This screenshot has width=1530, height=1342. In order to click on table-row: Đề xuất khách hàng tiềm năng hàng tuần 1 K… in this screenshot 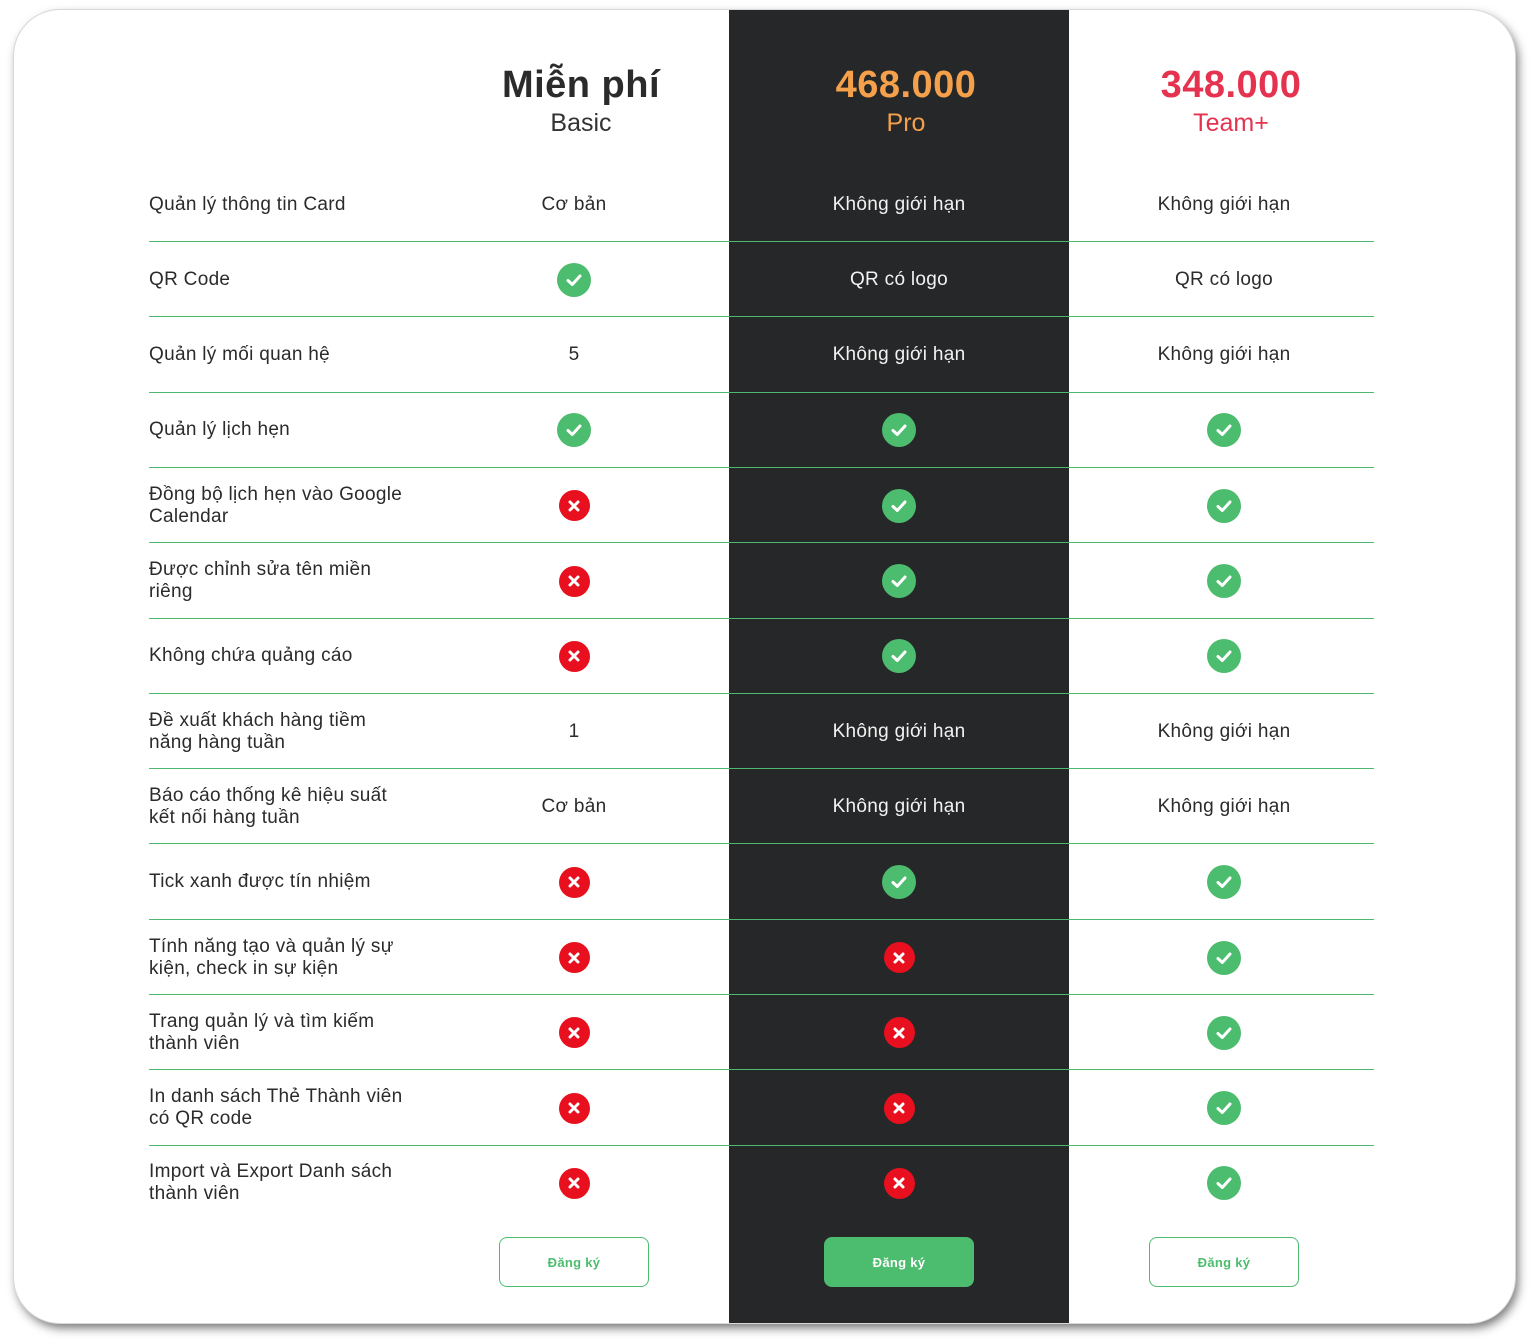, I will do `click(761, 732)`.